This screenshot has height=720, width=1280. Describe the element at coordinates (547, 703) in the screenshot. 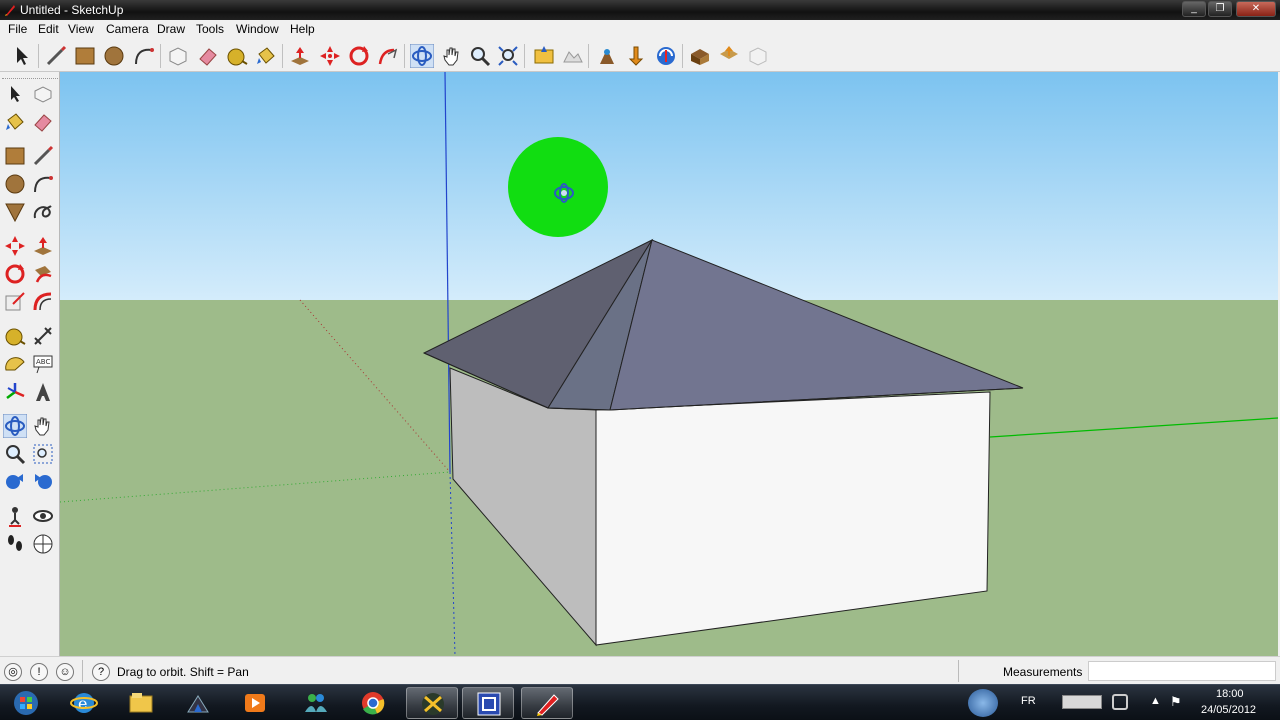

I see `sketchup-taskbar-icon` at that location.